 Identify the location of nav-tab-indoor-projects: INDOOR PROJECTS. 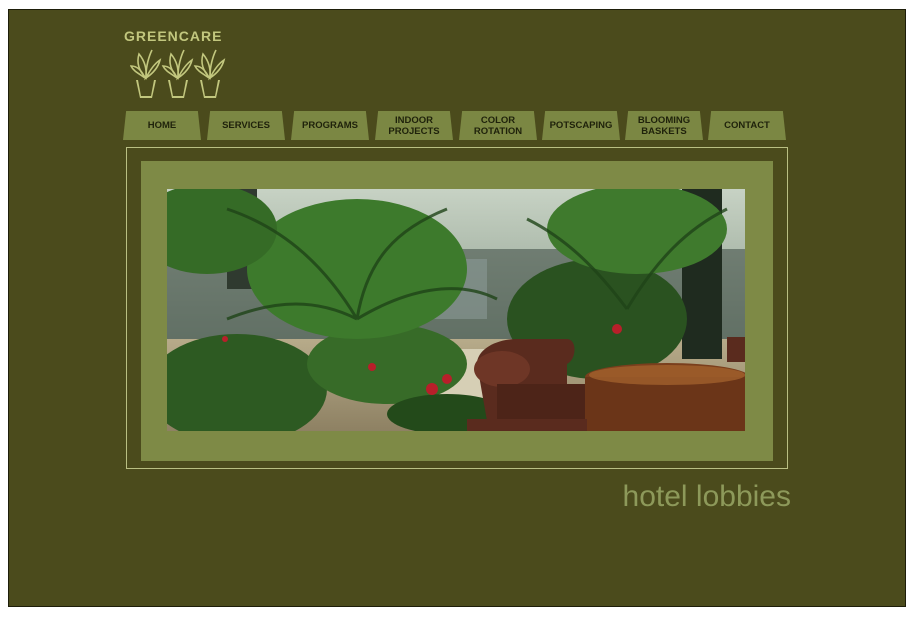
(414, 125).